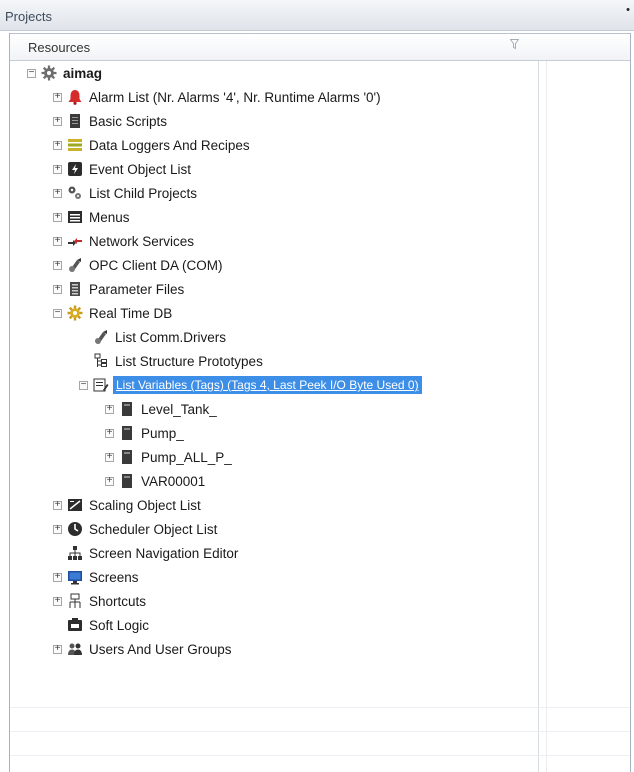  I want to click on tree-item-label: Scaling Object List, so click(145, 505).